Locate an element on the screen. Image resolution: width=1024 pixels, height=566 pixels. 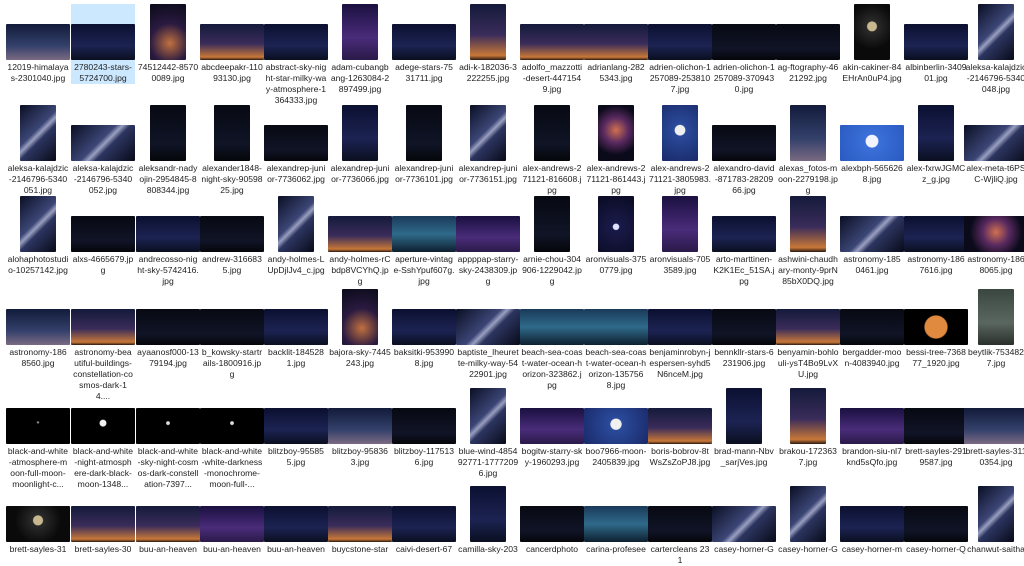
file-item: blitzboy-1175136.jpg is located at coordinates (424, 428).